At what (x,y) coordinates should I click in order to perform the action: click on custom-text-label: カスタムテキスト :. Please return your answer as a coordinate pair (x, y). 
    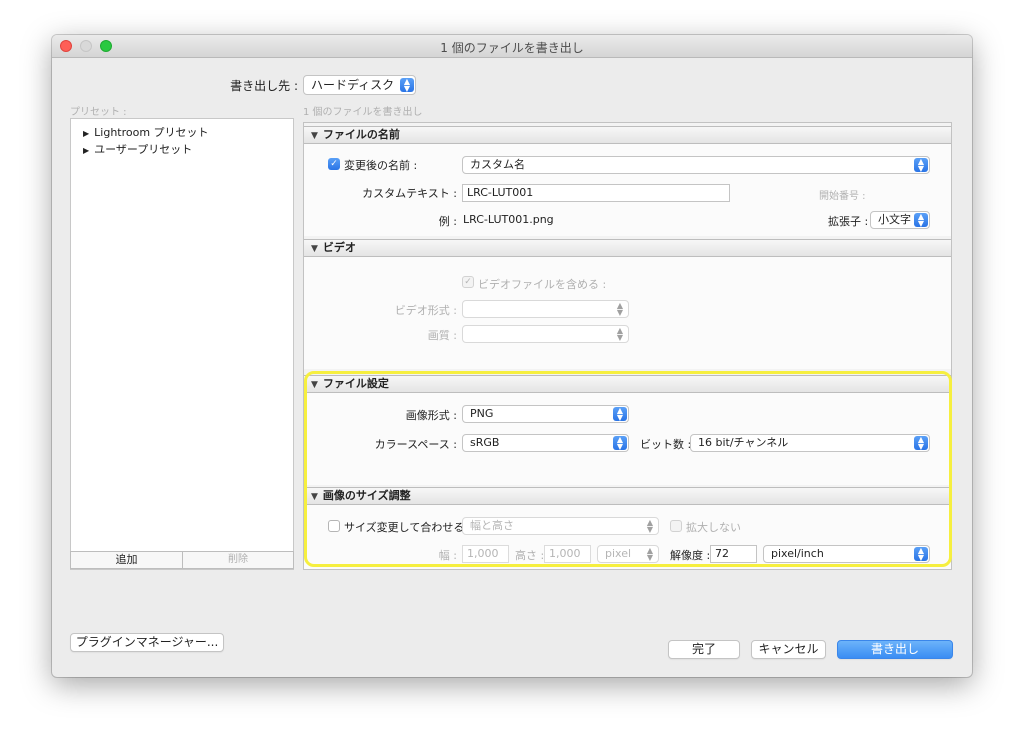
    Looking at the image, I should click on (409, 193).